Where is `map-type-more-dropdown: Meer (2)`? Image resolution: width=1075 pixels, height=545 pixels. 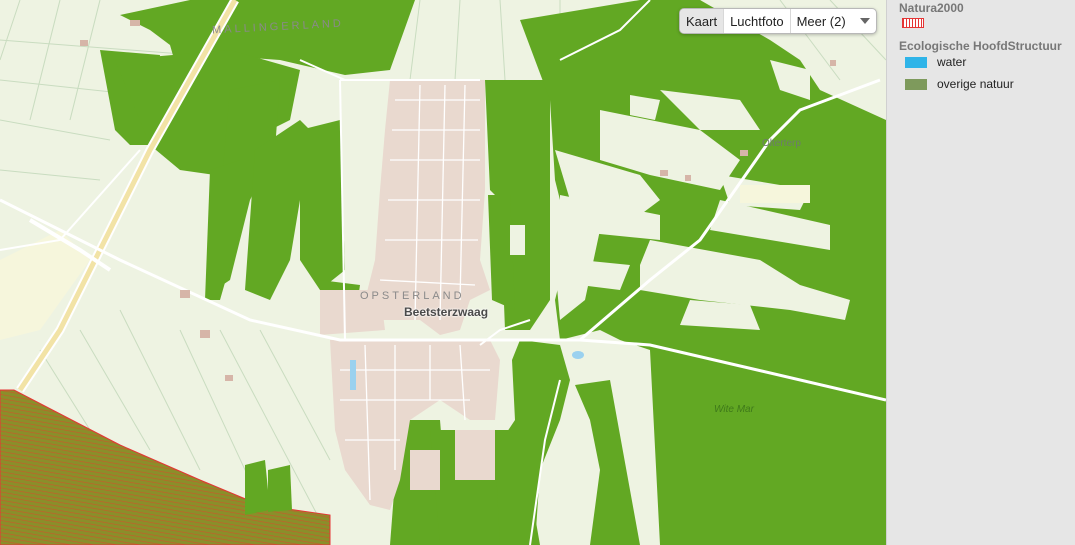
map-type-more-dropdown: Meer (2) is located at coordinates (833, 21).